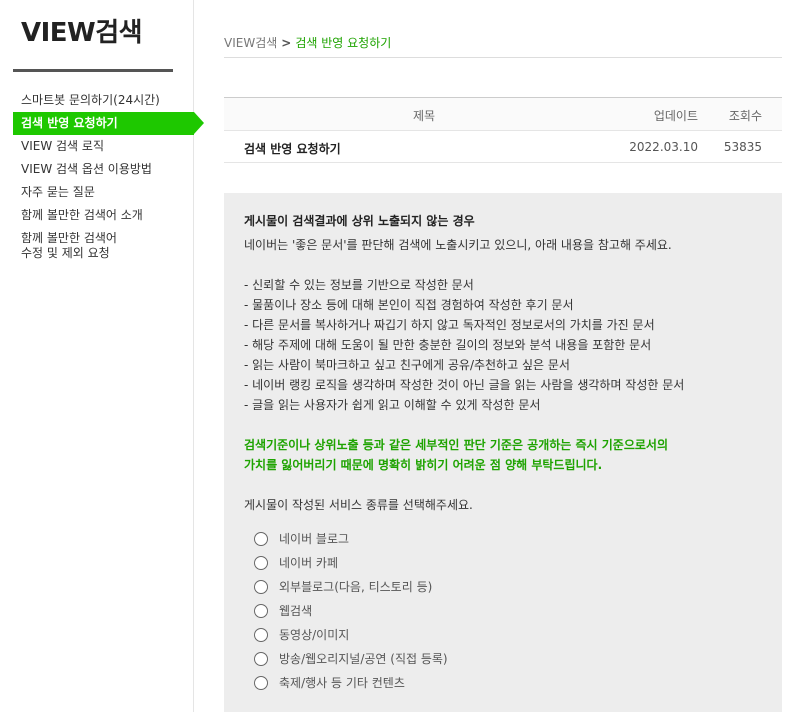 The width and height of the screenshot is (793, 712). Describe the element at coordinates (508, 683) in the screenshot. I see `option-festival: 축제/행사 등 기타 컨텐츠` at that location.